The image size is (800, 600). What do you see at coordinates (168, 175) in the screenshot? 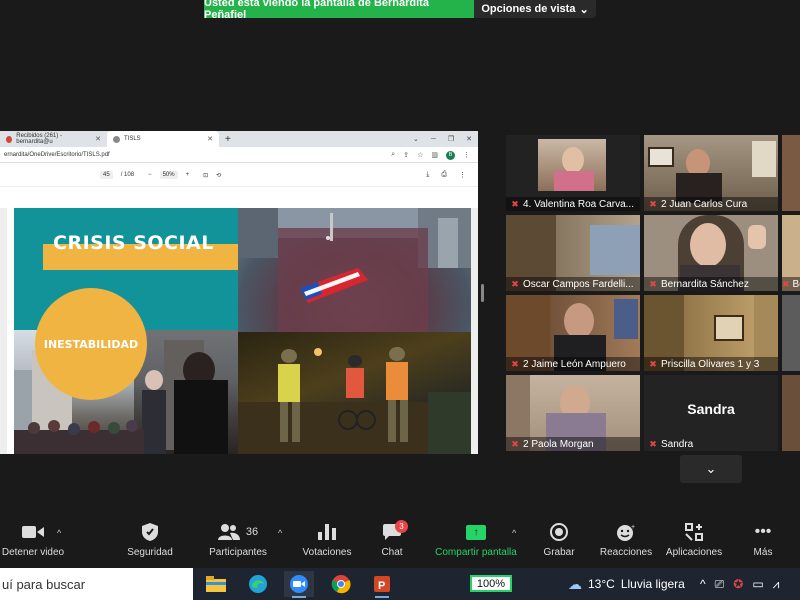
I see `zoom-level-input: 50%` at bounding box center [168, 175].